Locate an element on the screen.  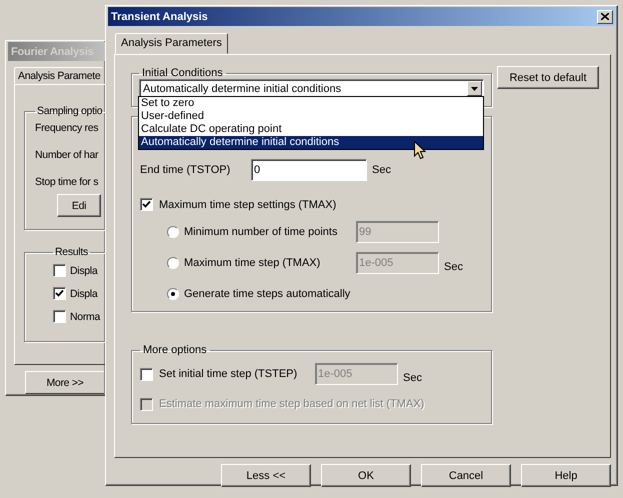
radio-button is located at coordinates (173, 294).